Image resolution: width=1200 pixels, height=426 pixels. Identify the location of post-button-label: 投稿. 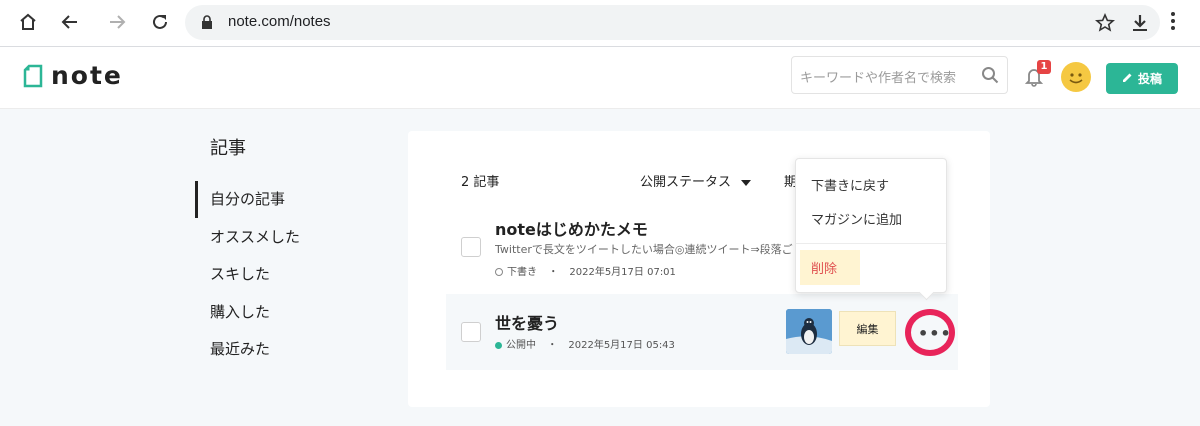
(1149, 79).